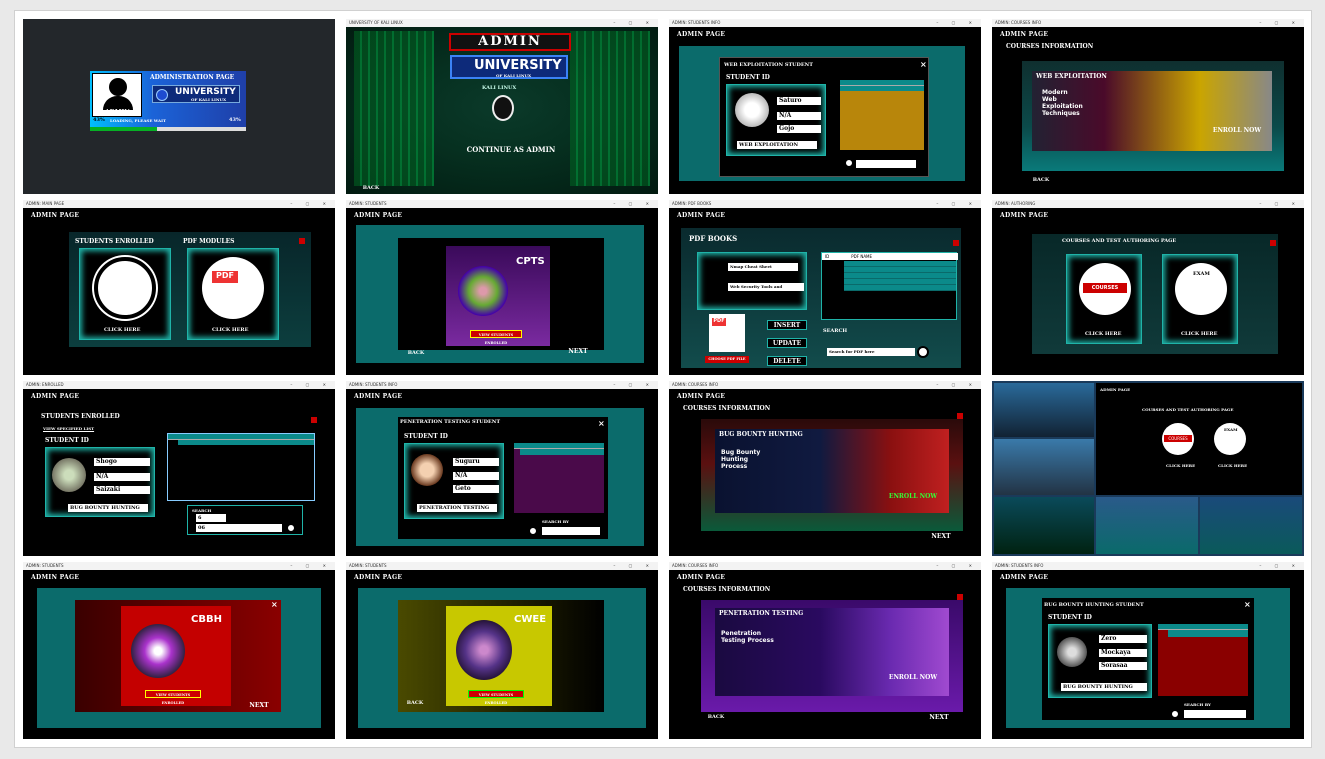 The height and width of the screenshot is (759, 1325). Describe the element at coordinates (1018, 22) in the screenshot. I see `window-title: ADMIN: COURSES INFO` at that location.